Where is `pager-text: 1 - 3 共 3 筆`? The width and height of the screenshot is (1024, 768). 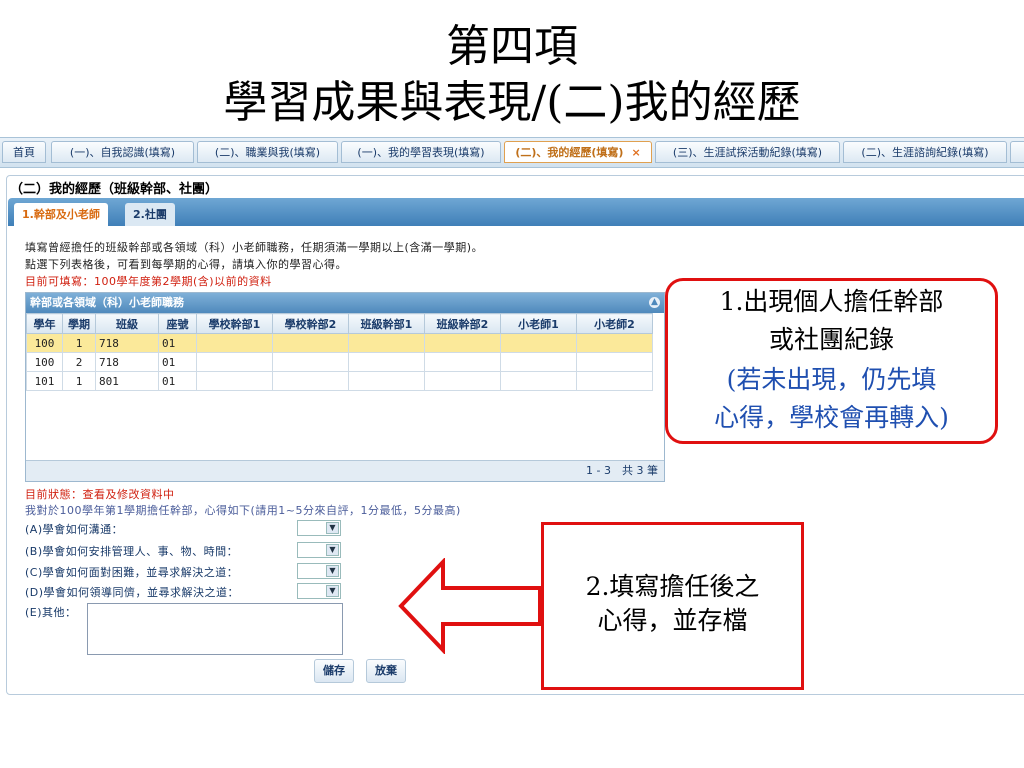 pager-text: 1 - 3 共 3 筆 is located at coordinates (622, 470).